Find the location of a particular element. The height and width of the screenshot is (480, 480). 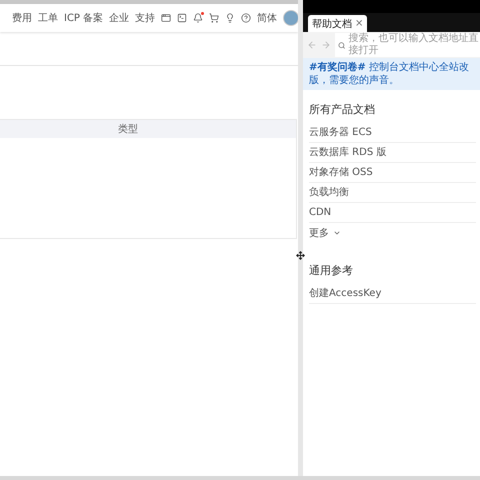

tab: 帮助文档 × is located at coordinates (338, 23).